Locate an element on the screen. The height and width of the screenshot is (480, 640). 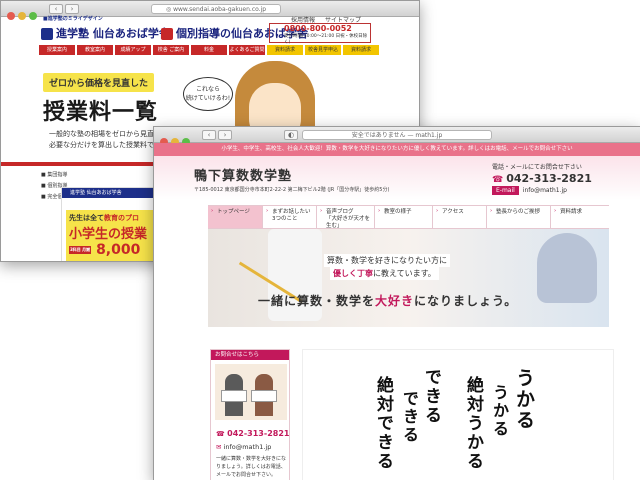
front-titlebar: ‹ › ◐ 安全ではありません — math1.jp is located at coordinates (397, 136).